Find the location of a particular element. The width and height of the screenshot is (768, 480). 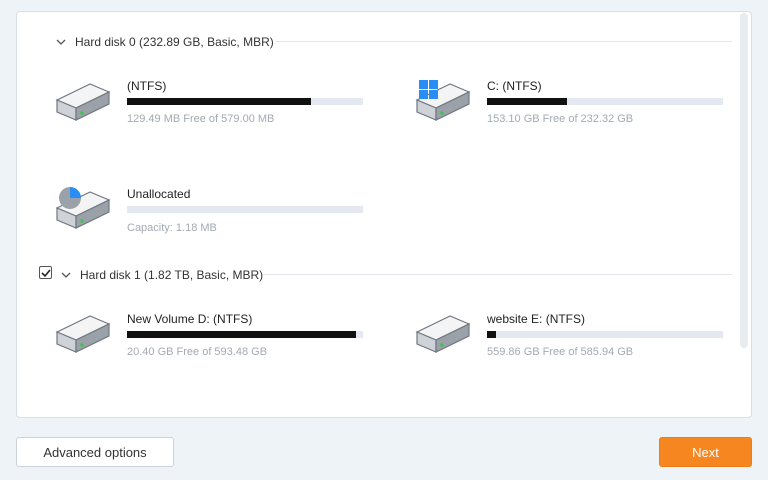

disk1-title: Hard disk 1 (1.82 TB, Basic, MBR) is located at coordinates (172, 275).